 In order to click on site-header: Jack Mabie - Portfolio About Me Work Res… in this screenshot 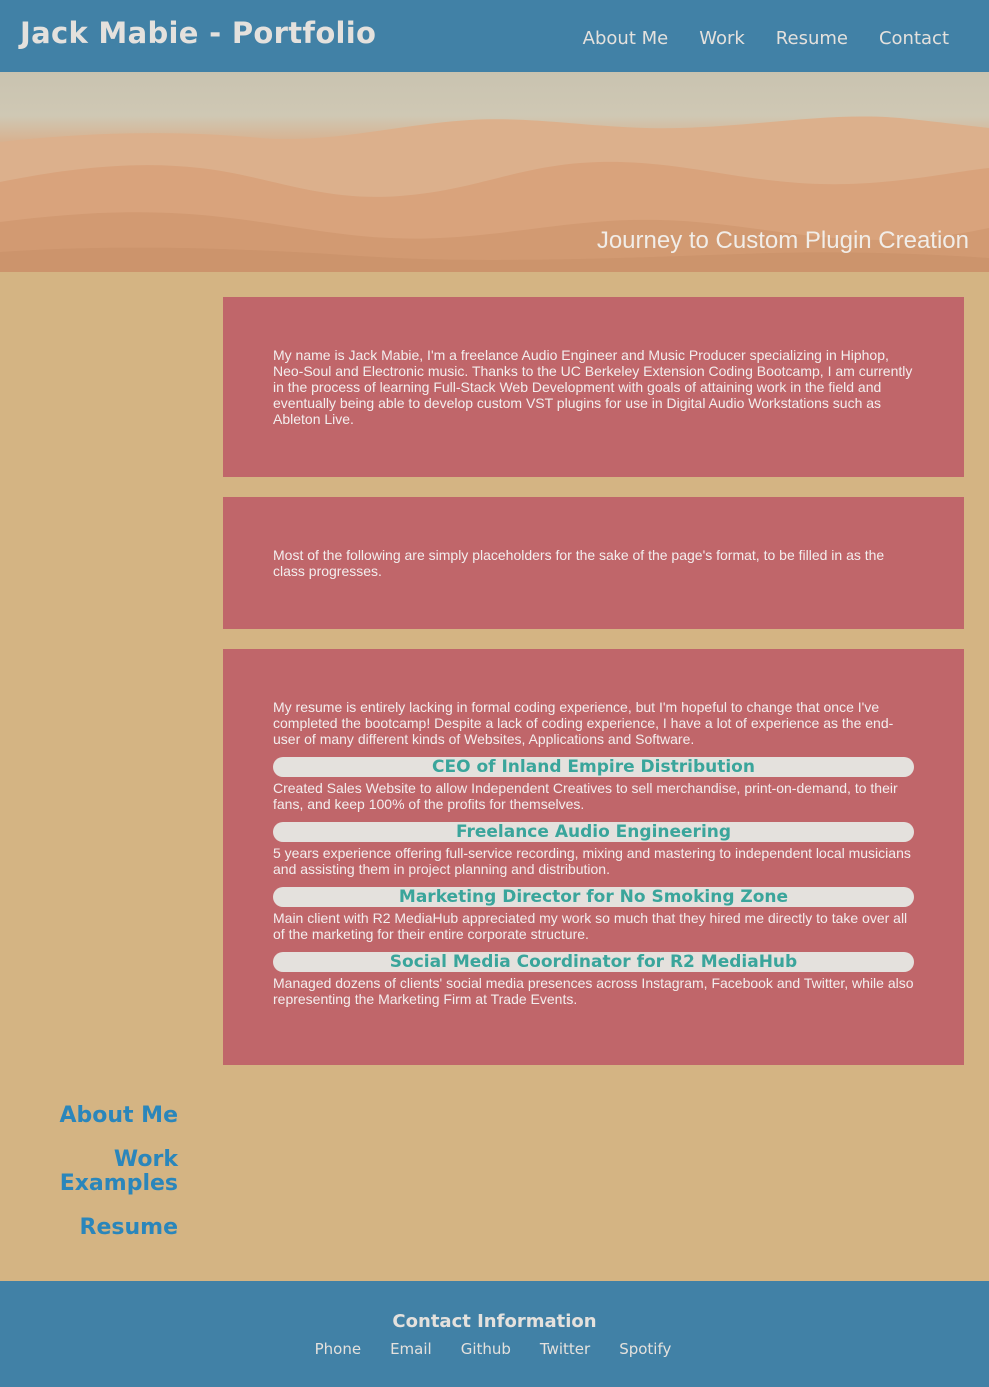, I will do `click(494, 36)`.